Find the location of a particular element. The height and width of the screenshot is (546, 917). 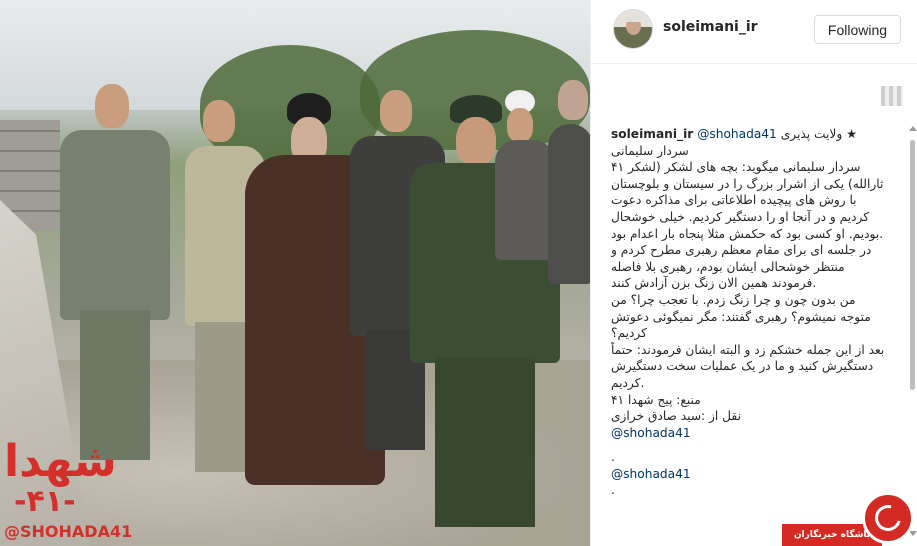

caption-line: کردیم؟ is located at coordinates (629, 333).